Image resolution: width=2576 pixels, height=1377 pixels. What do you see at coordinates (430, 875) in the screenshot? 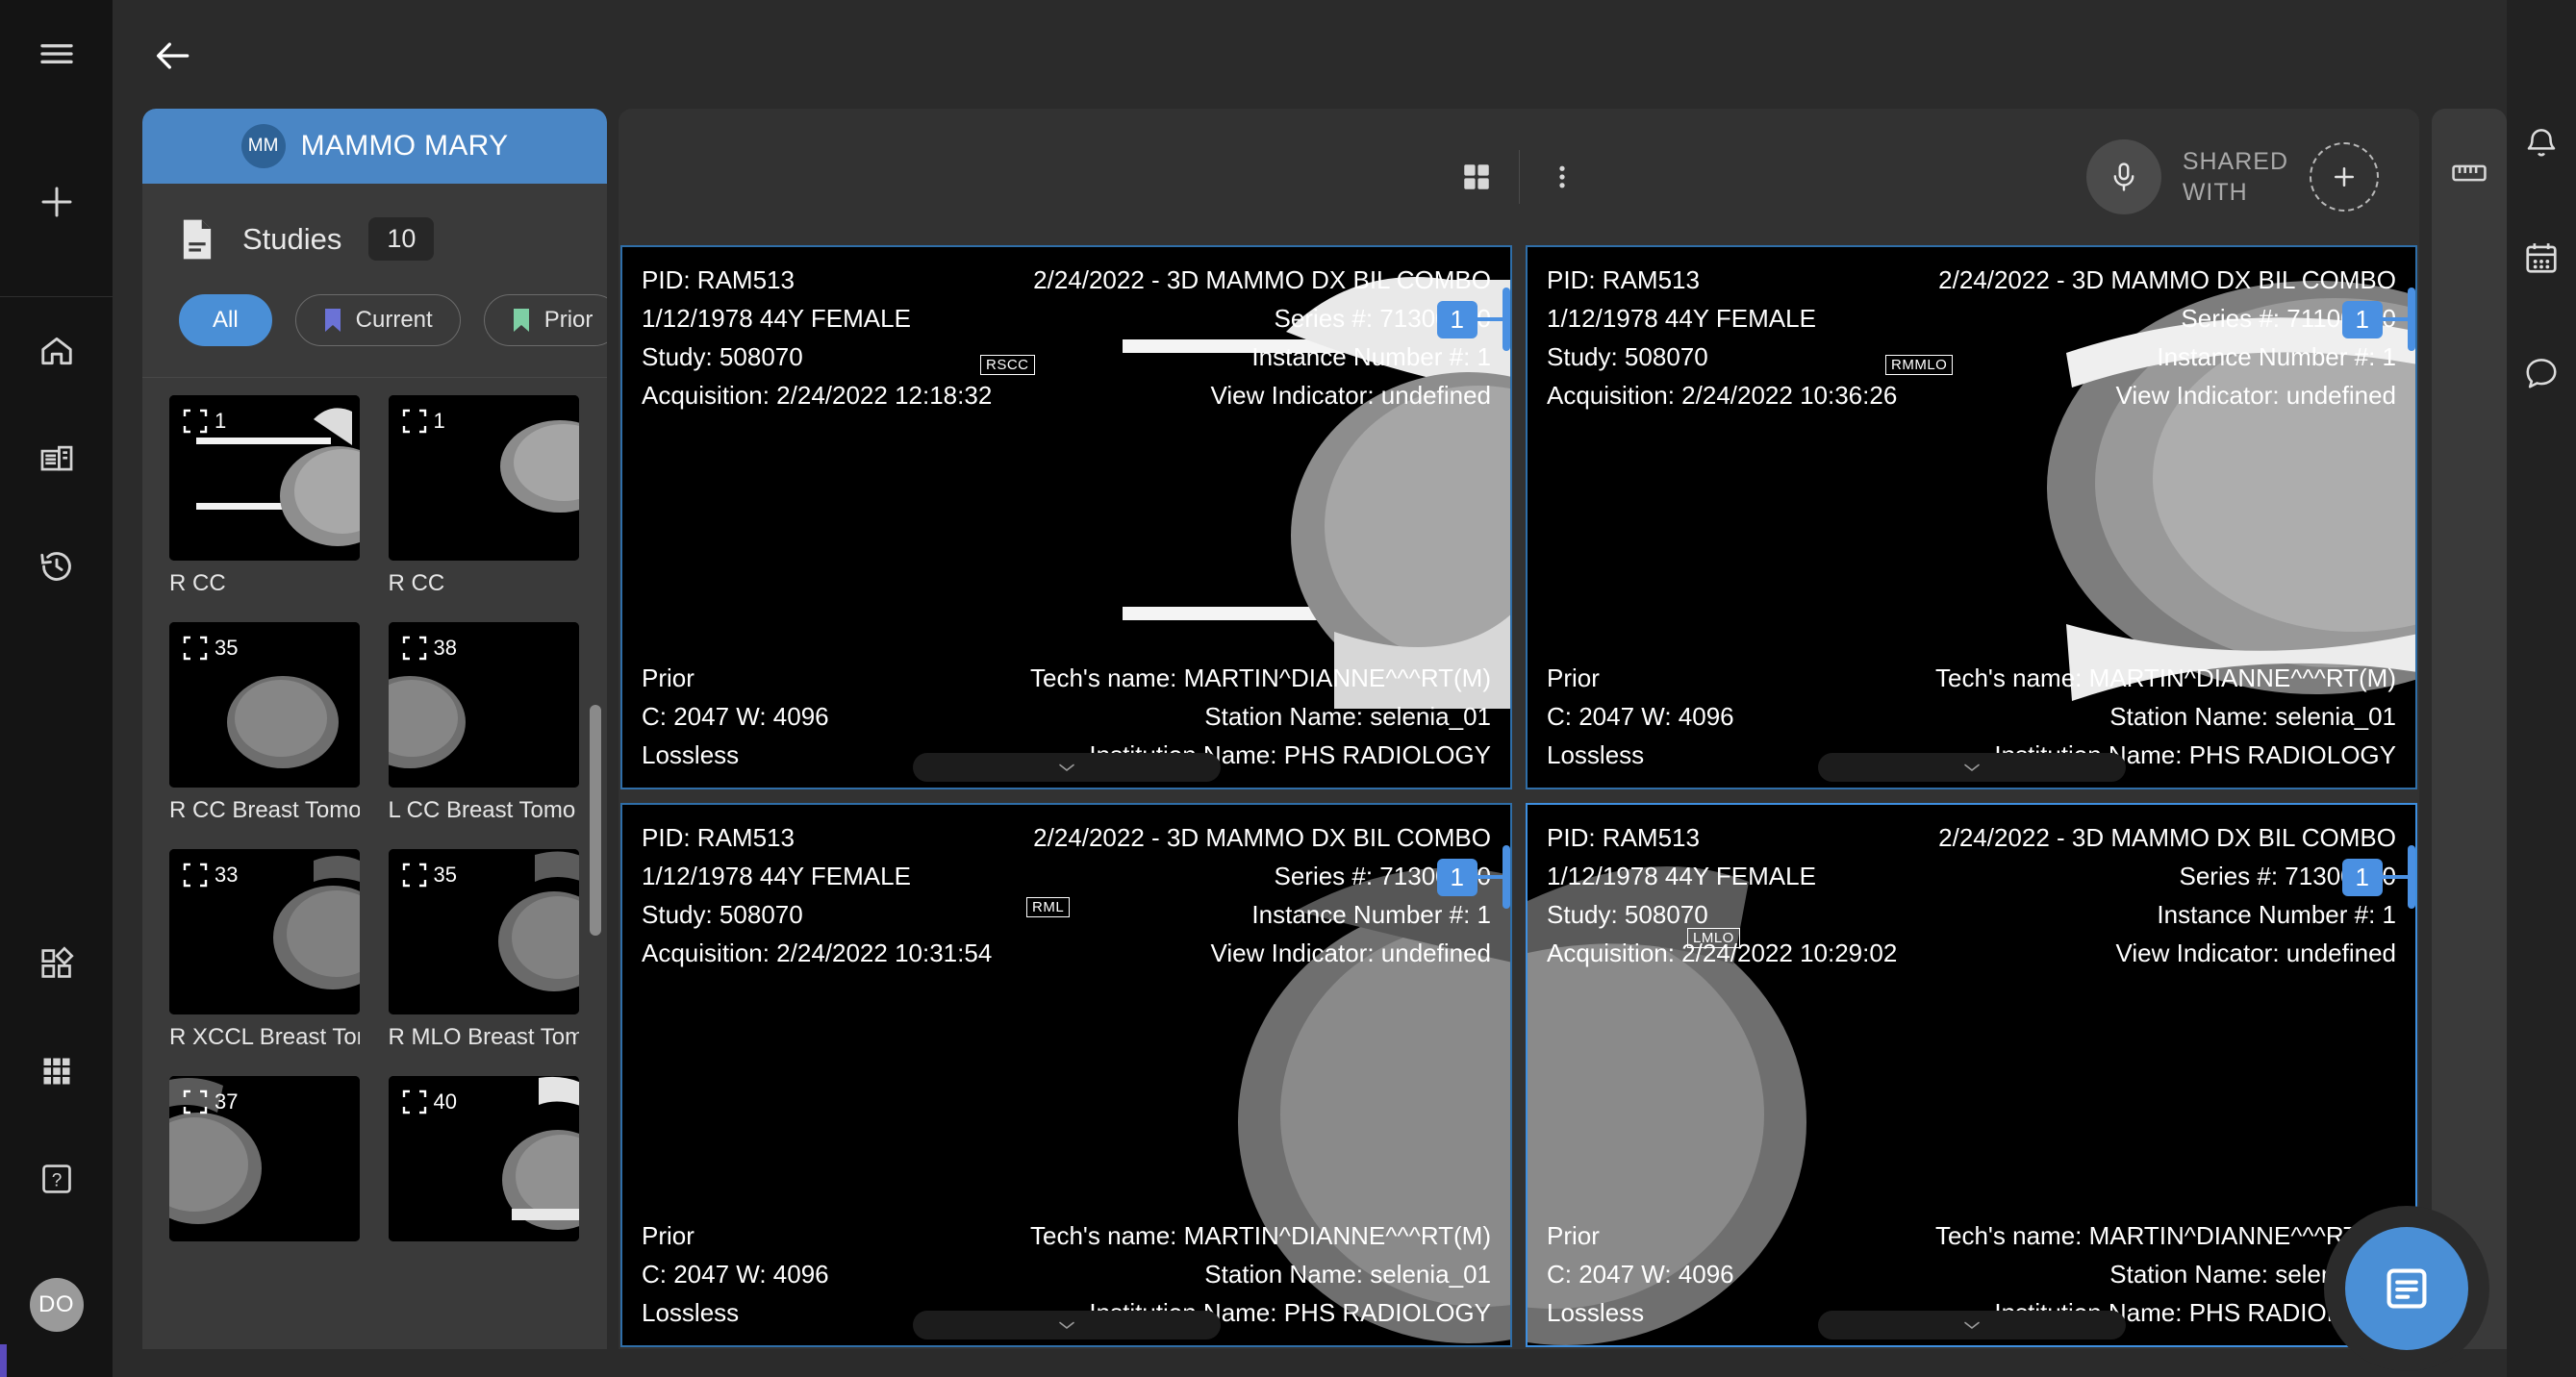
I see `thumbnail-badge: 35` at bounding box center [430, 875].